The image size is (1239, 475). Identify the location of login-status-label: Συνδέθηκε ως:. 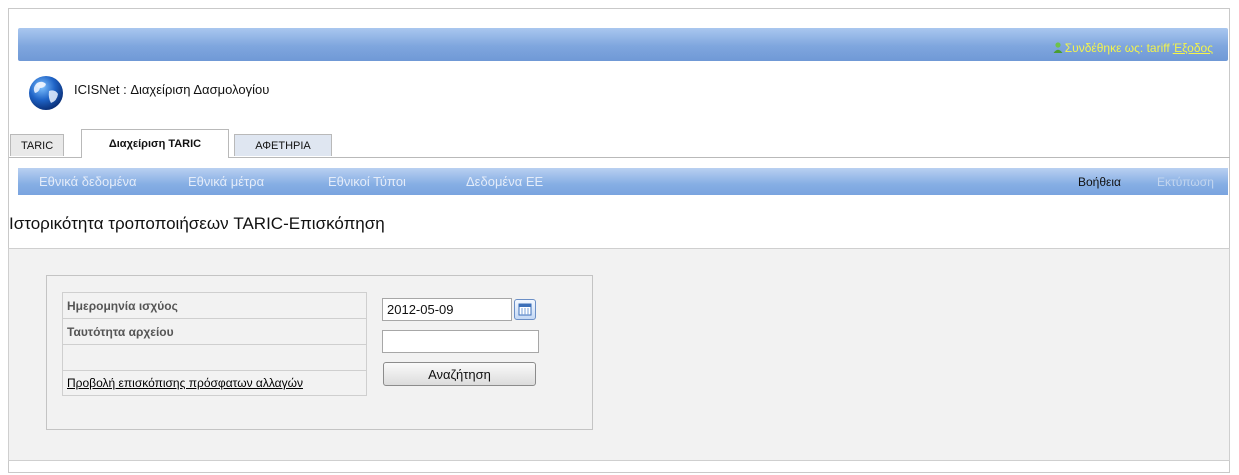
(1104, 48).